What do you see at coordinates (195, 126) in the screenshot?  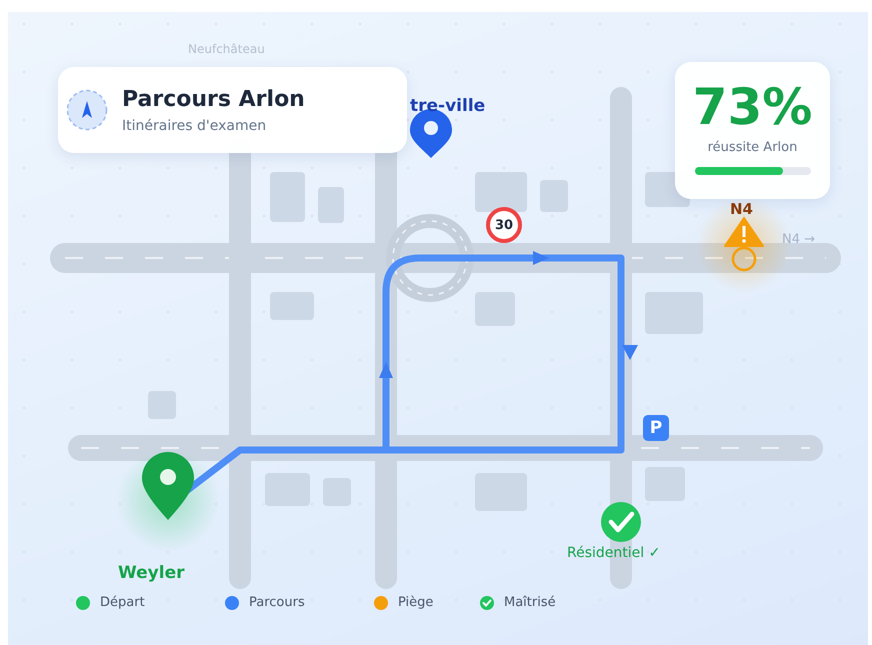 I see `card-subtitle: Itinéraires d'examen` at bounding box center [195, 126].